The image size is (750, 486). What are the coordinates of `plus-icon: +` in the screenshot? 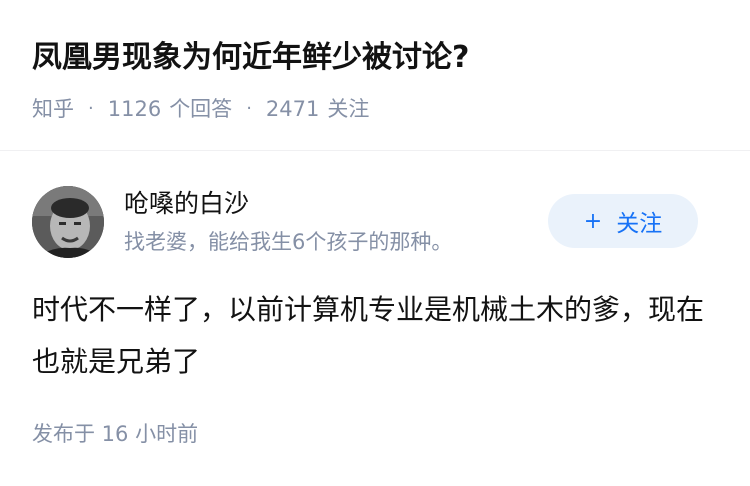 It's located at (593, 221).